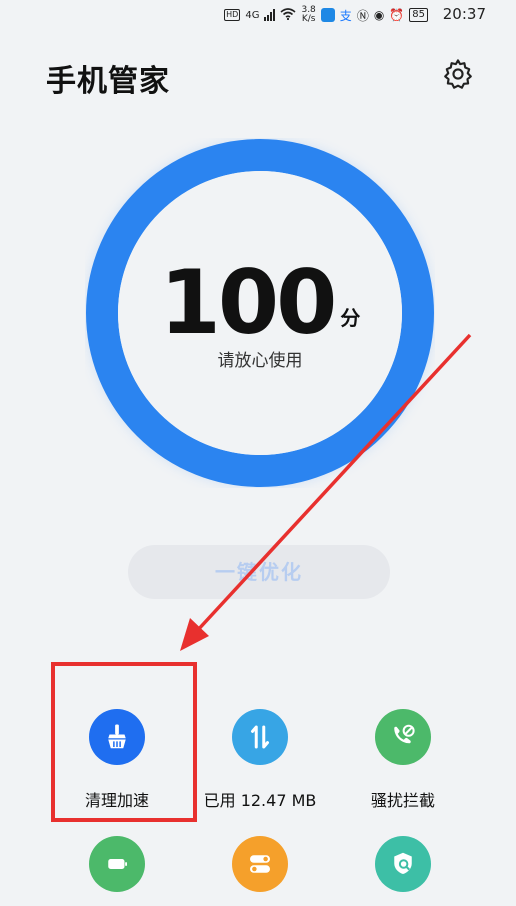  I want to click on feature-virus-scan, so click(403, 864).